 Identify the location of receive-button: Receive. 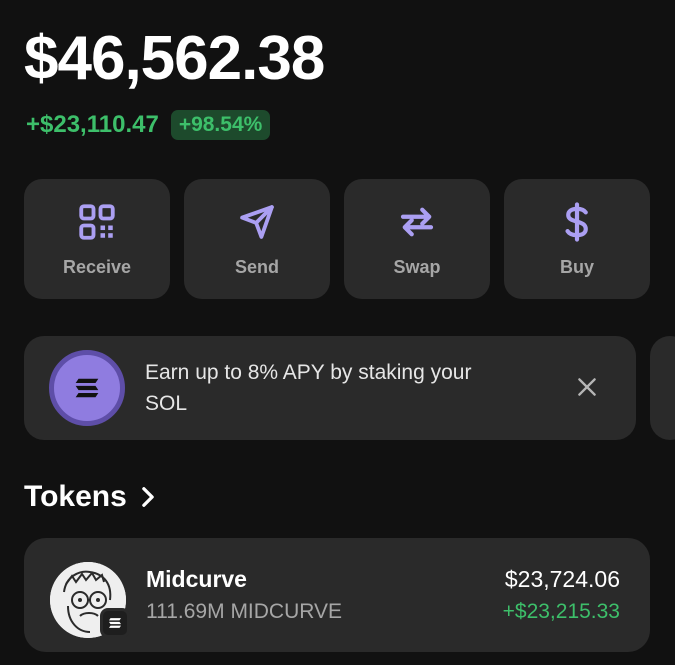
(97, 239).